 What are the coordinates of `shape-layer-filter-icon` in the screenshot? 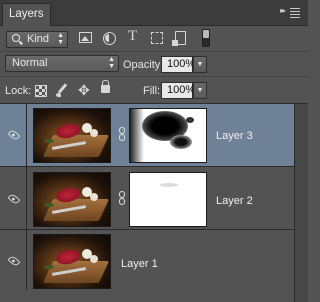 It's located at (157, 38).